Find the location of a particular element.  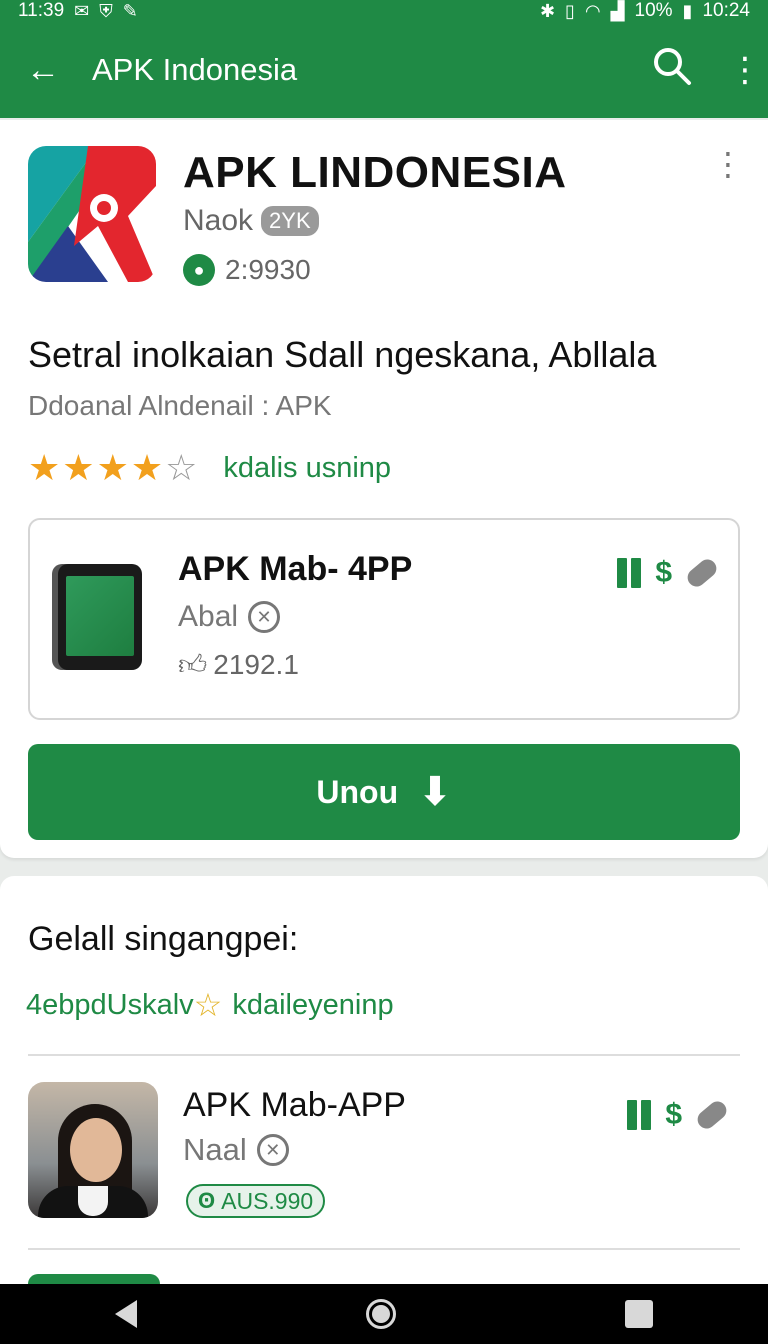

status-bar: 11:39 ✉ ⛨ ✎ ✱ ▯ ◠ ▟ 10% ▮ 10:24 is located at coordinates (384, 11).